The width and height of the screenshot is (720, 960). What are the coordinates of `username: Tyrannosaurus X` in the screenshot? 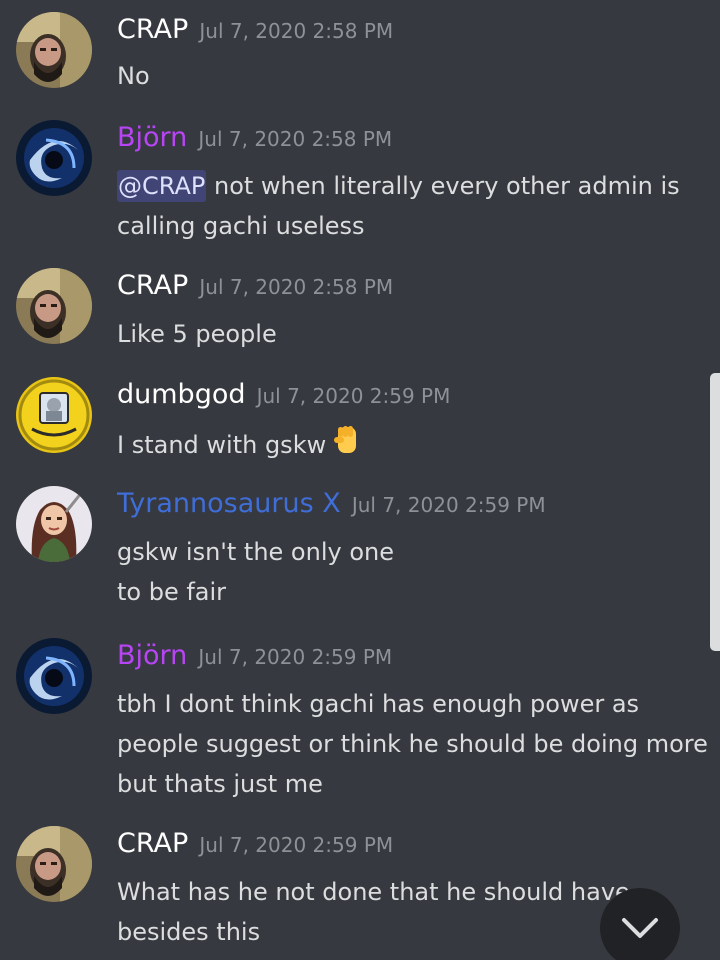 It's located at (229, 503).